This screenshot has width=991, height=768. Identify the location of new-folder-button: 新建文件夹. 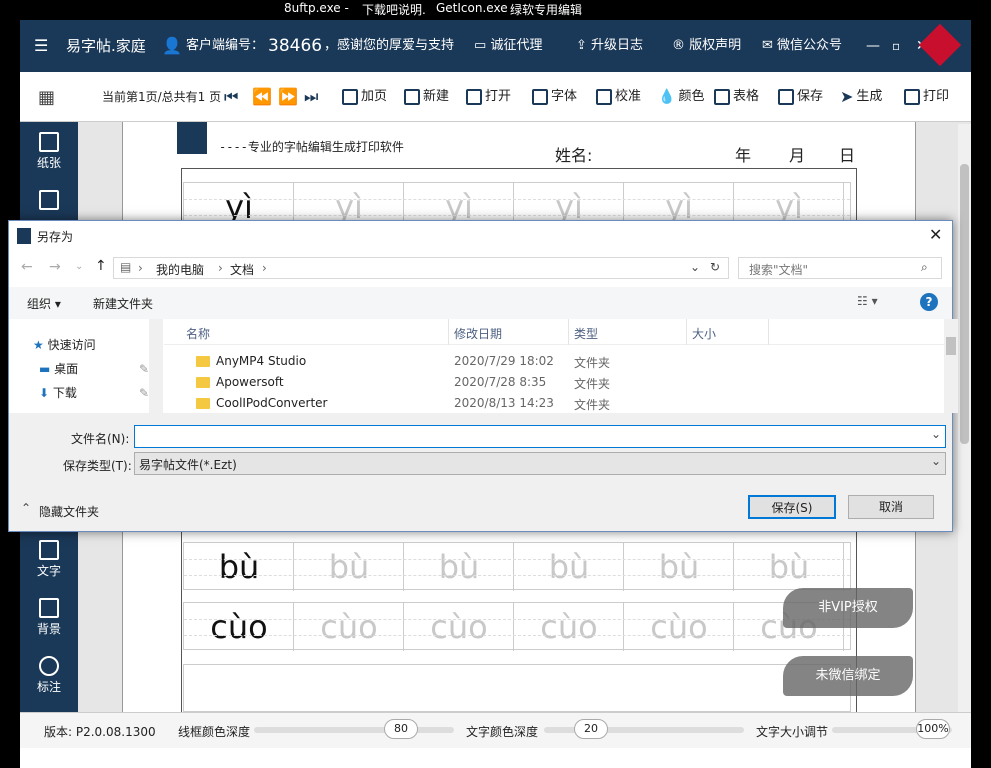
(123, 303).